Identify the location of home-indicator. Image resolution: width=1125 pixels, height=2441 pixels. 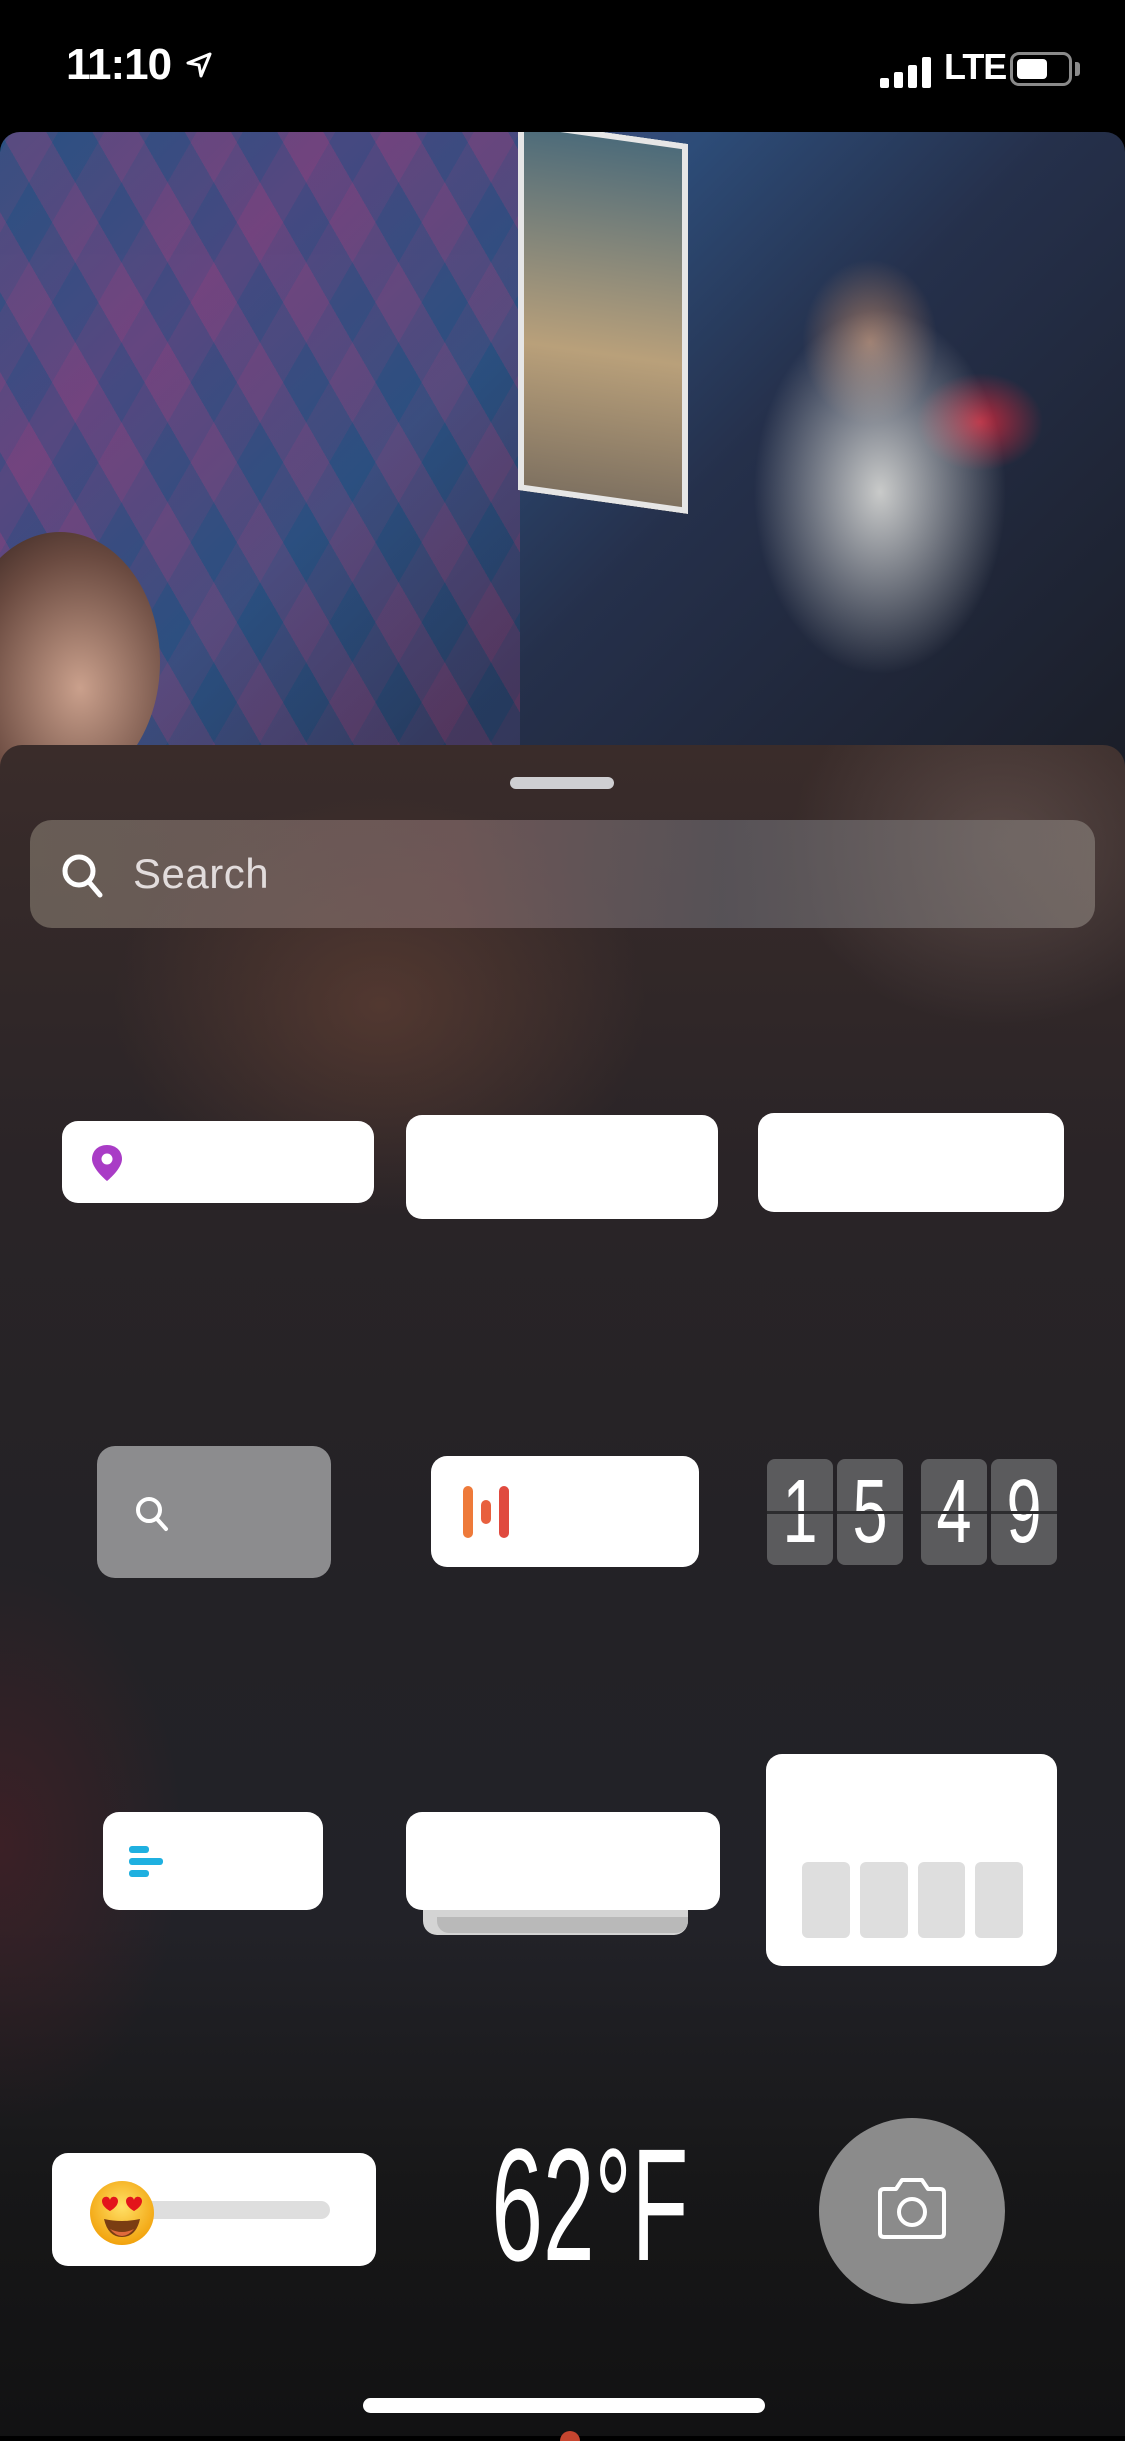
(564, 2405).